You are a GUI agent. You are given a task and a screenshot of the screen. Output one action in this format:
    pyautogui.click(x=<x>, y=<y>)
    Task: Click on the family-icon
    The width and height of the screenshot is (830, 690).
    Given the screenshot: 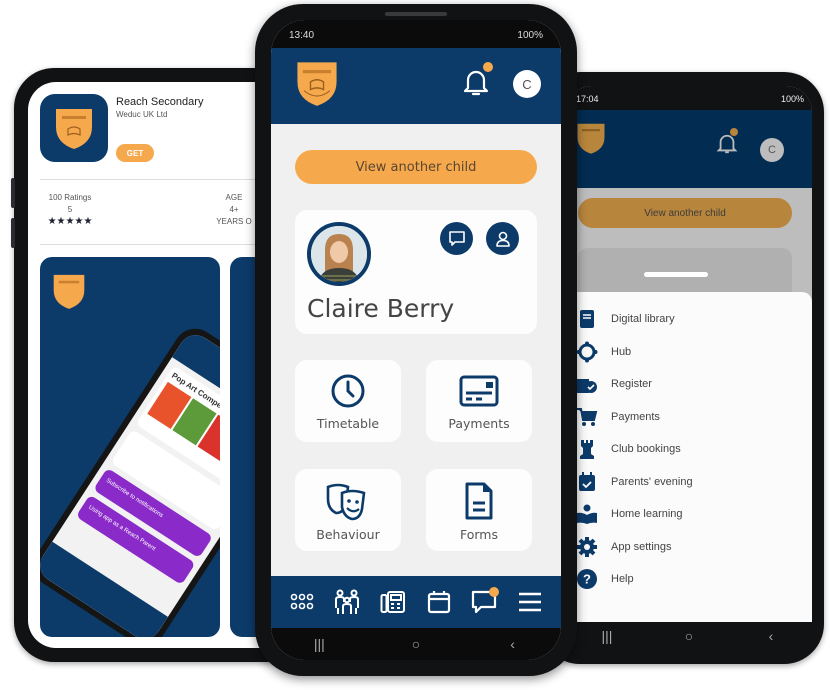 What is the action you would take?
    pyautogui.click(x=347, y=601)
    